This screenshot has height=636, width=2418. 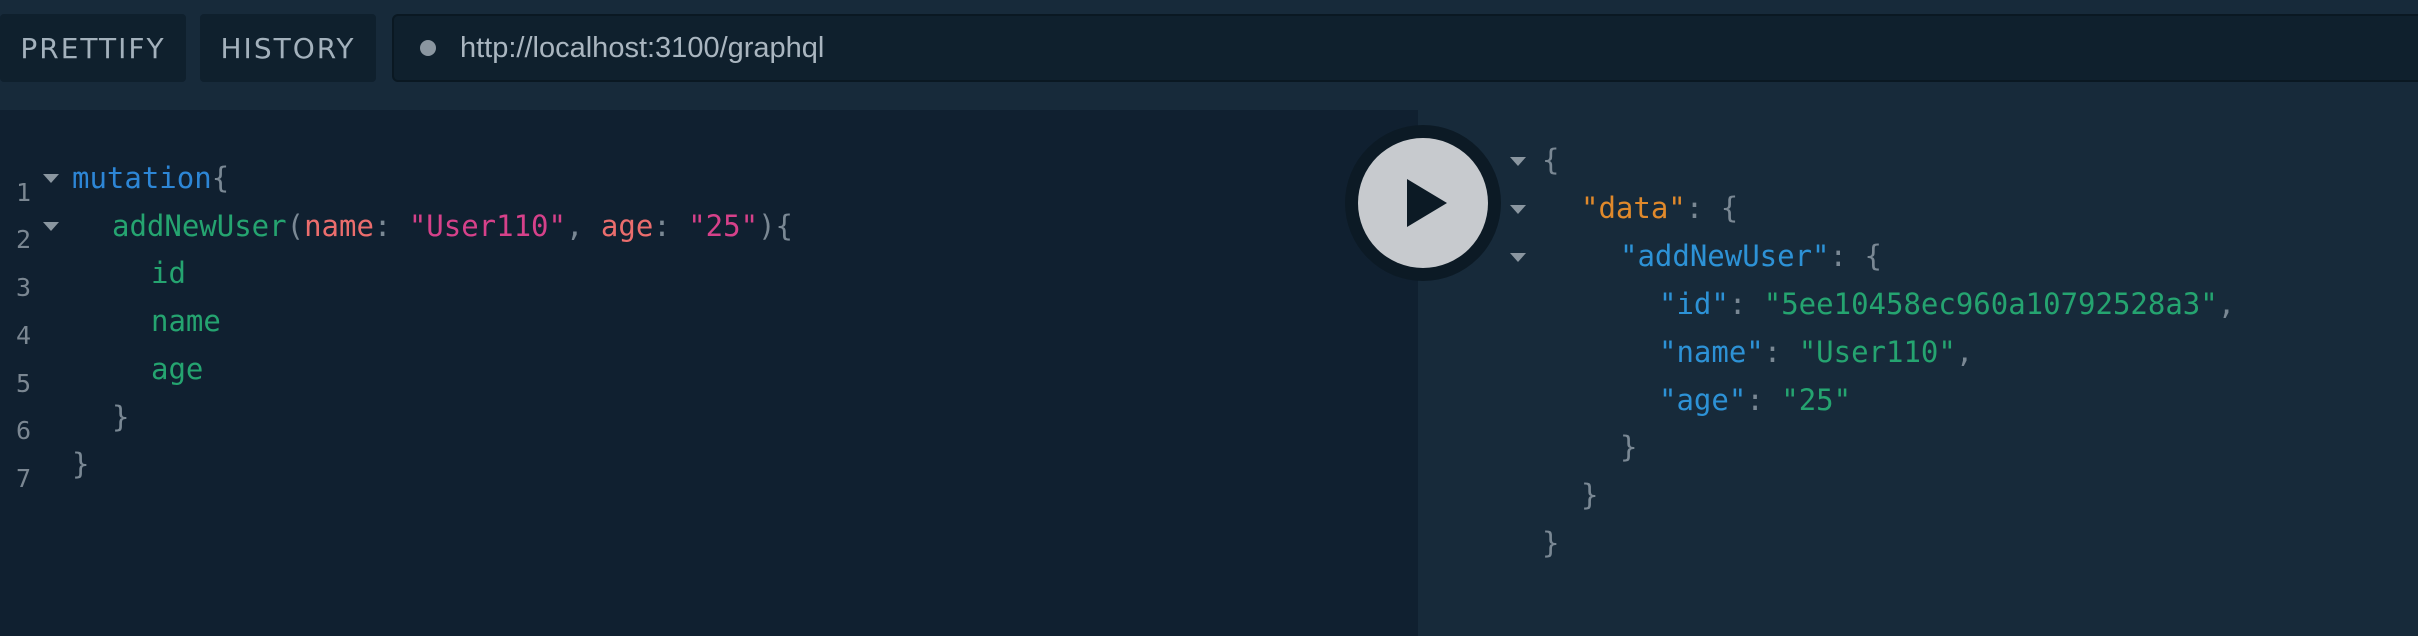 I want to click on json-key: "id", so click(x=1694, y=304).